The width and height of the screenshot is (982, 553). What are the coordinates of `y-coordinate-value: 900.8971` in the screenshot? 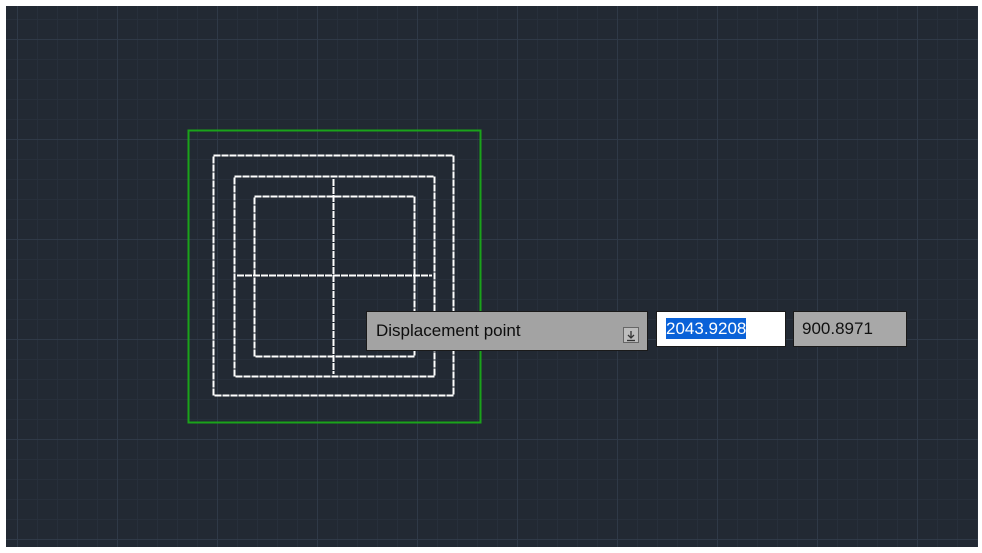 It's located at (837, 328).